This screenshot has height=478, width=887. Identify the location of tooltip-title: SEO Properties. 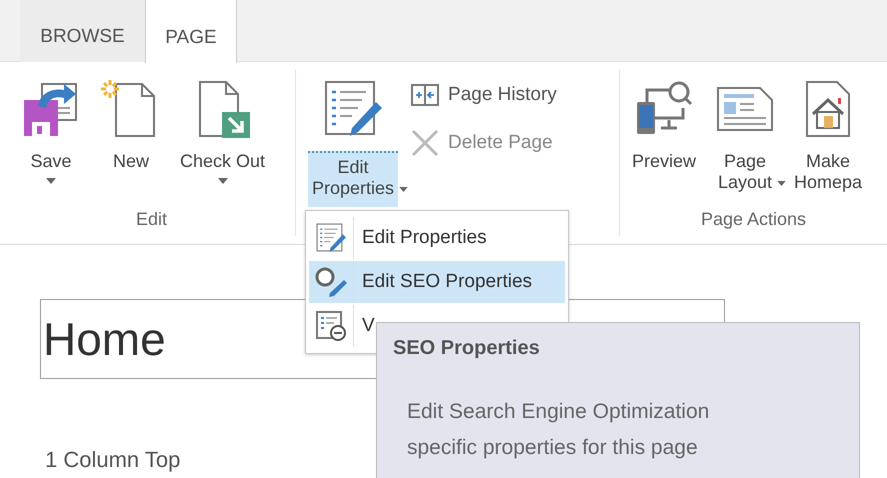
(467, 348).